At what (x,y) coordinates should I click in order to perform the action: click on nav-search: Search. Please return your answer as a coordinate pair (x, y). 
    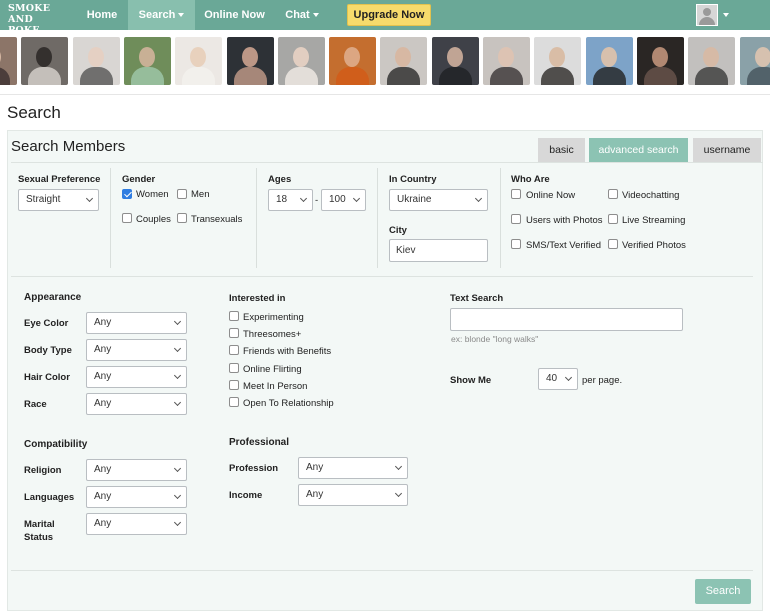
    Looking at the image, I should click on (161, 15).